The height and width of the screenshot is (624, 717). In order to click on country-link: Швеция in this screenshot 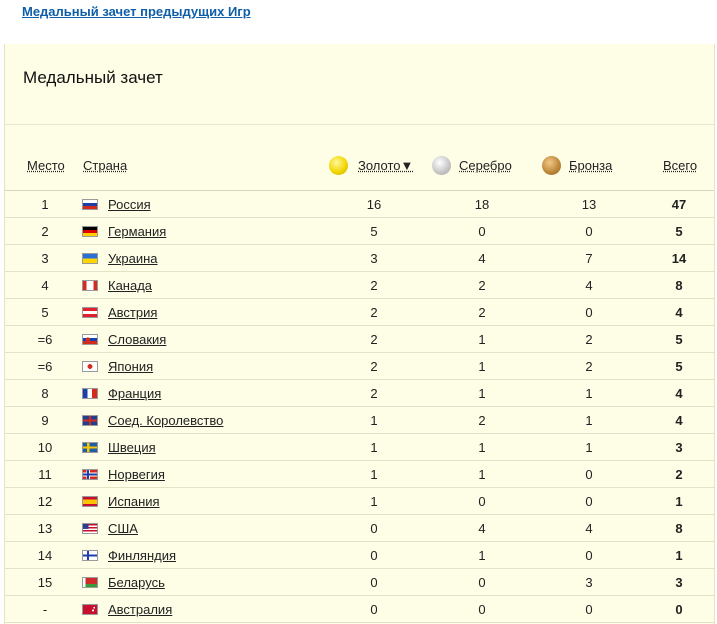, I will do `click(132, 447)`.